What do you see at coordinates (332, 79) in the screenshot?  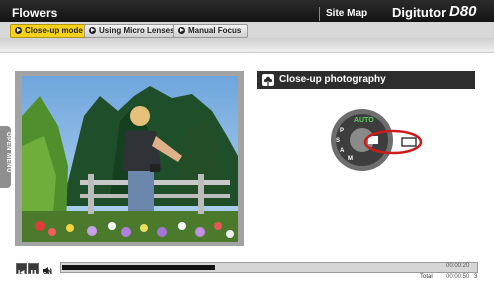 I see `section-title: Close-up photography` at bounding box center [332, 79].